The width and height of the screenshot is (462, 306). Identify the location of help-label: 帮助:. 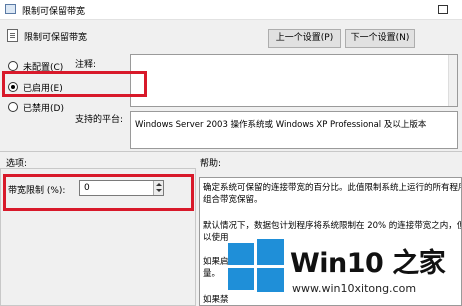
(211, 164).